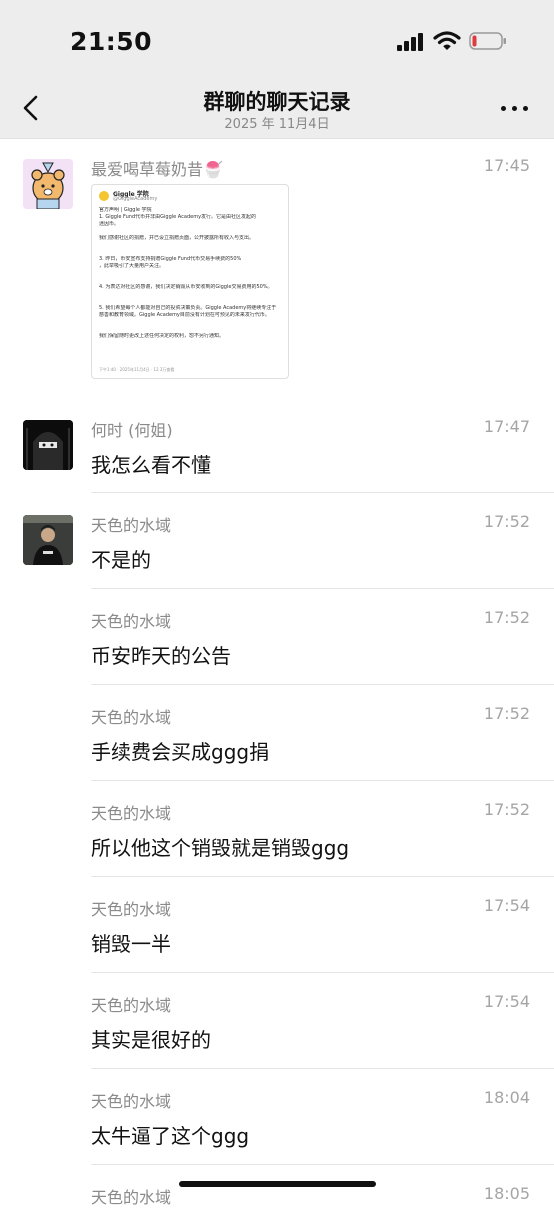 The width and height of the screenshot is (554, 1225). I want to click on more-button, so click(515, 108).